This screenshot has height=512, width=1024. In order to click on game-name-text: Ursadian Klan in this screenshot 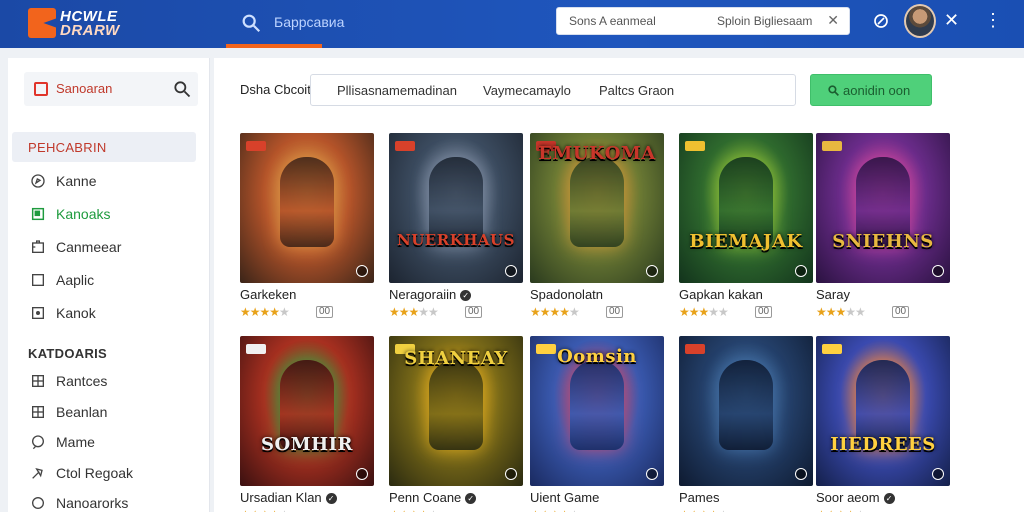, I will do `click(281, 497)`.